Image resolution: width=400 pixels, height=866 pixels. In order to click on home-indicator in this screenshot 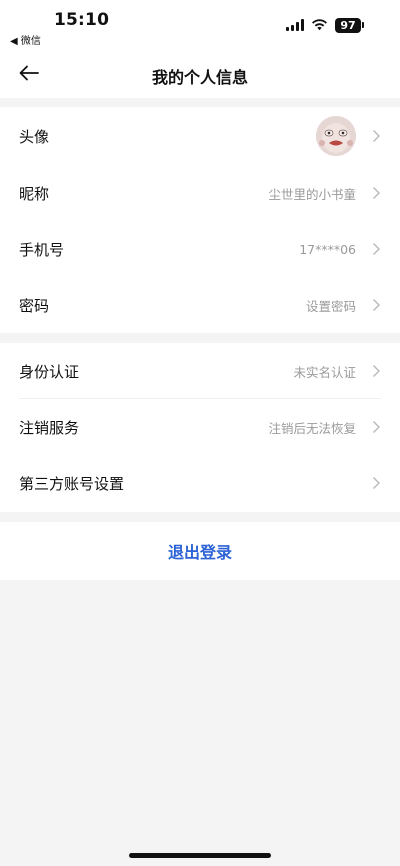, I will do `click(200, 855)`.